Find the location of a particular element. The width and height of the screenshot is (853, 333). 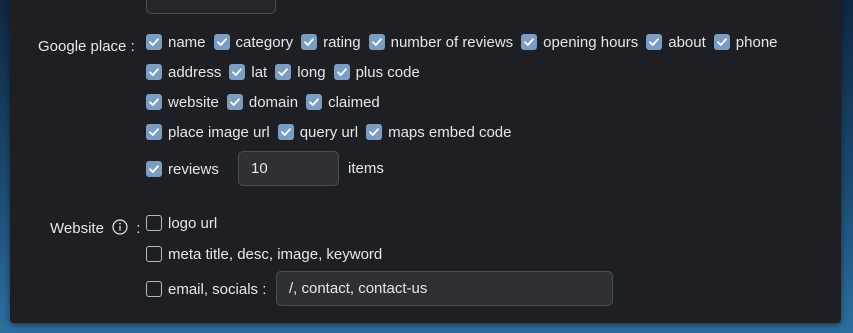

claimed-checkbox: claimed is located at coordinates (343, 102).